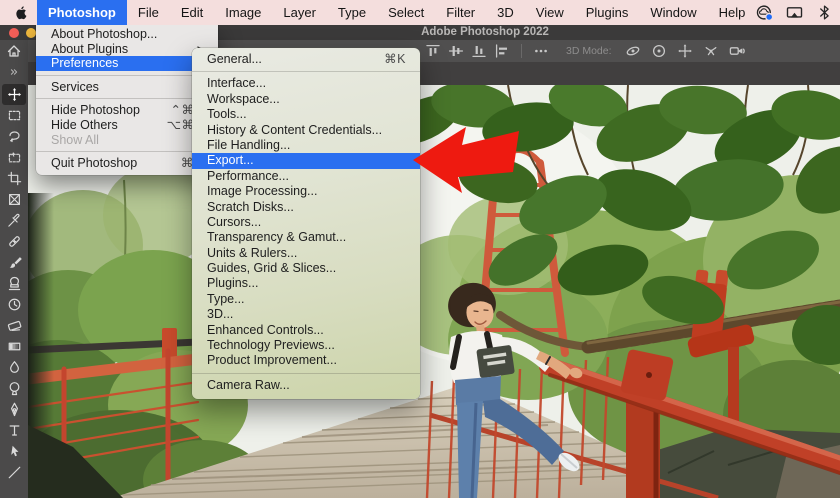 The height and width of the screenshot is (498, 840). What do you see at coordinates (433, 51) in the screenshot?
I see `distribute-top-icon` at bounding box center [433, 51].